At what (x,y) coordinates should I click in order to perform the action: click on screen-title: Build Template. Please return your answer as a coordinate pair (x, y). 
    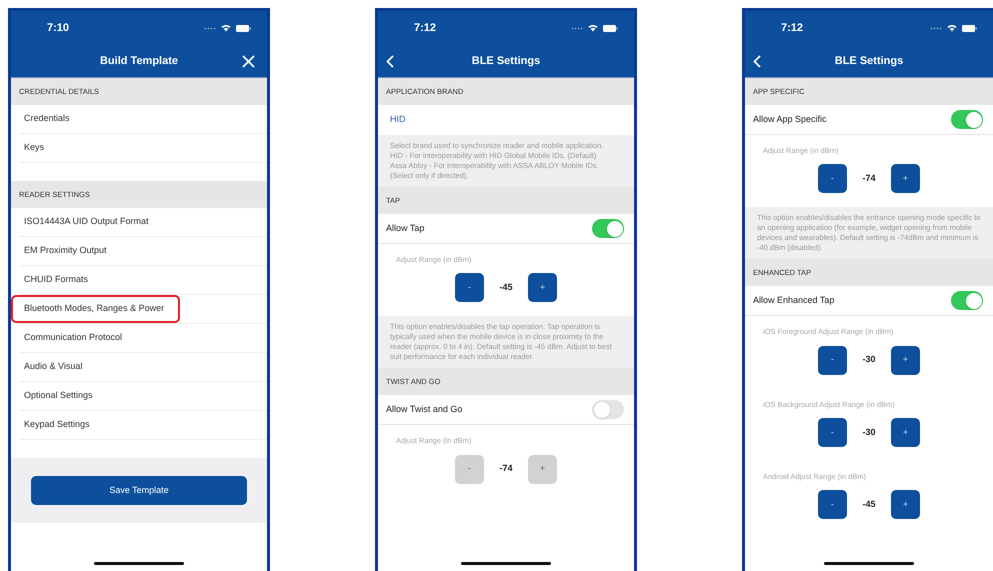
    Looking at the image, I should click on (139, 61).